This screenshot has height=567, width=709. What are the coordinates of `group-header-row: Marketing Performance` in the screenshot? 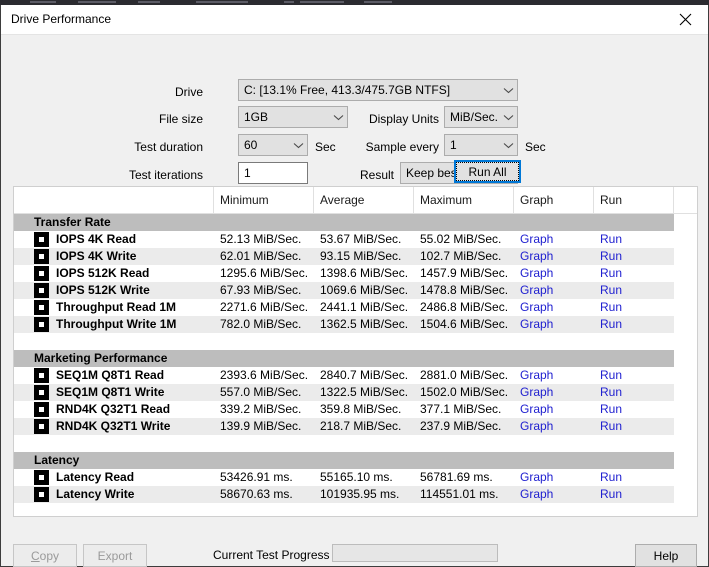 It's located at (344, 358).